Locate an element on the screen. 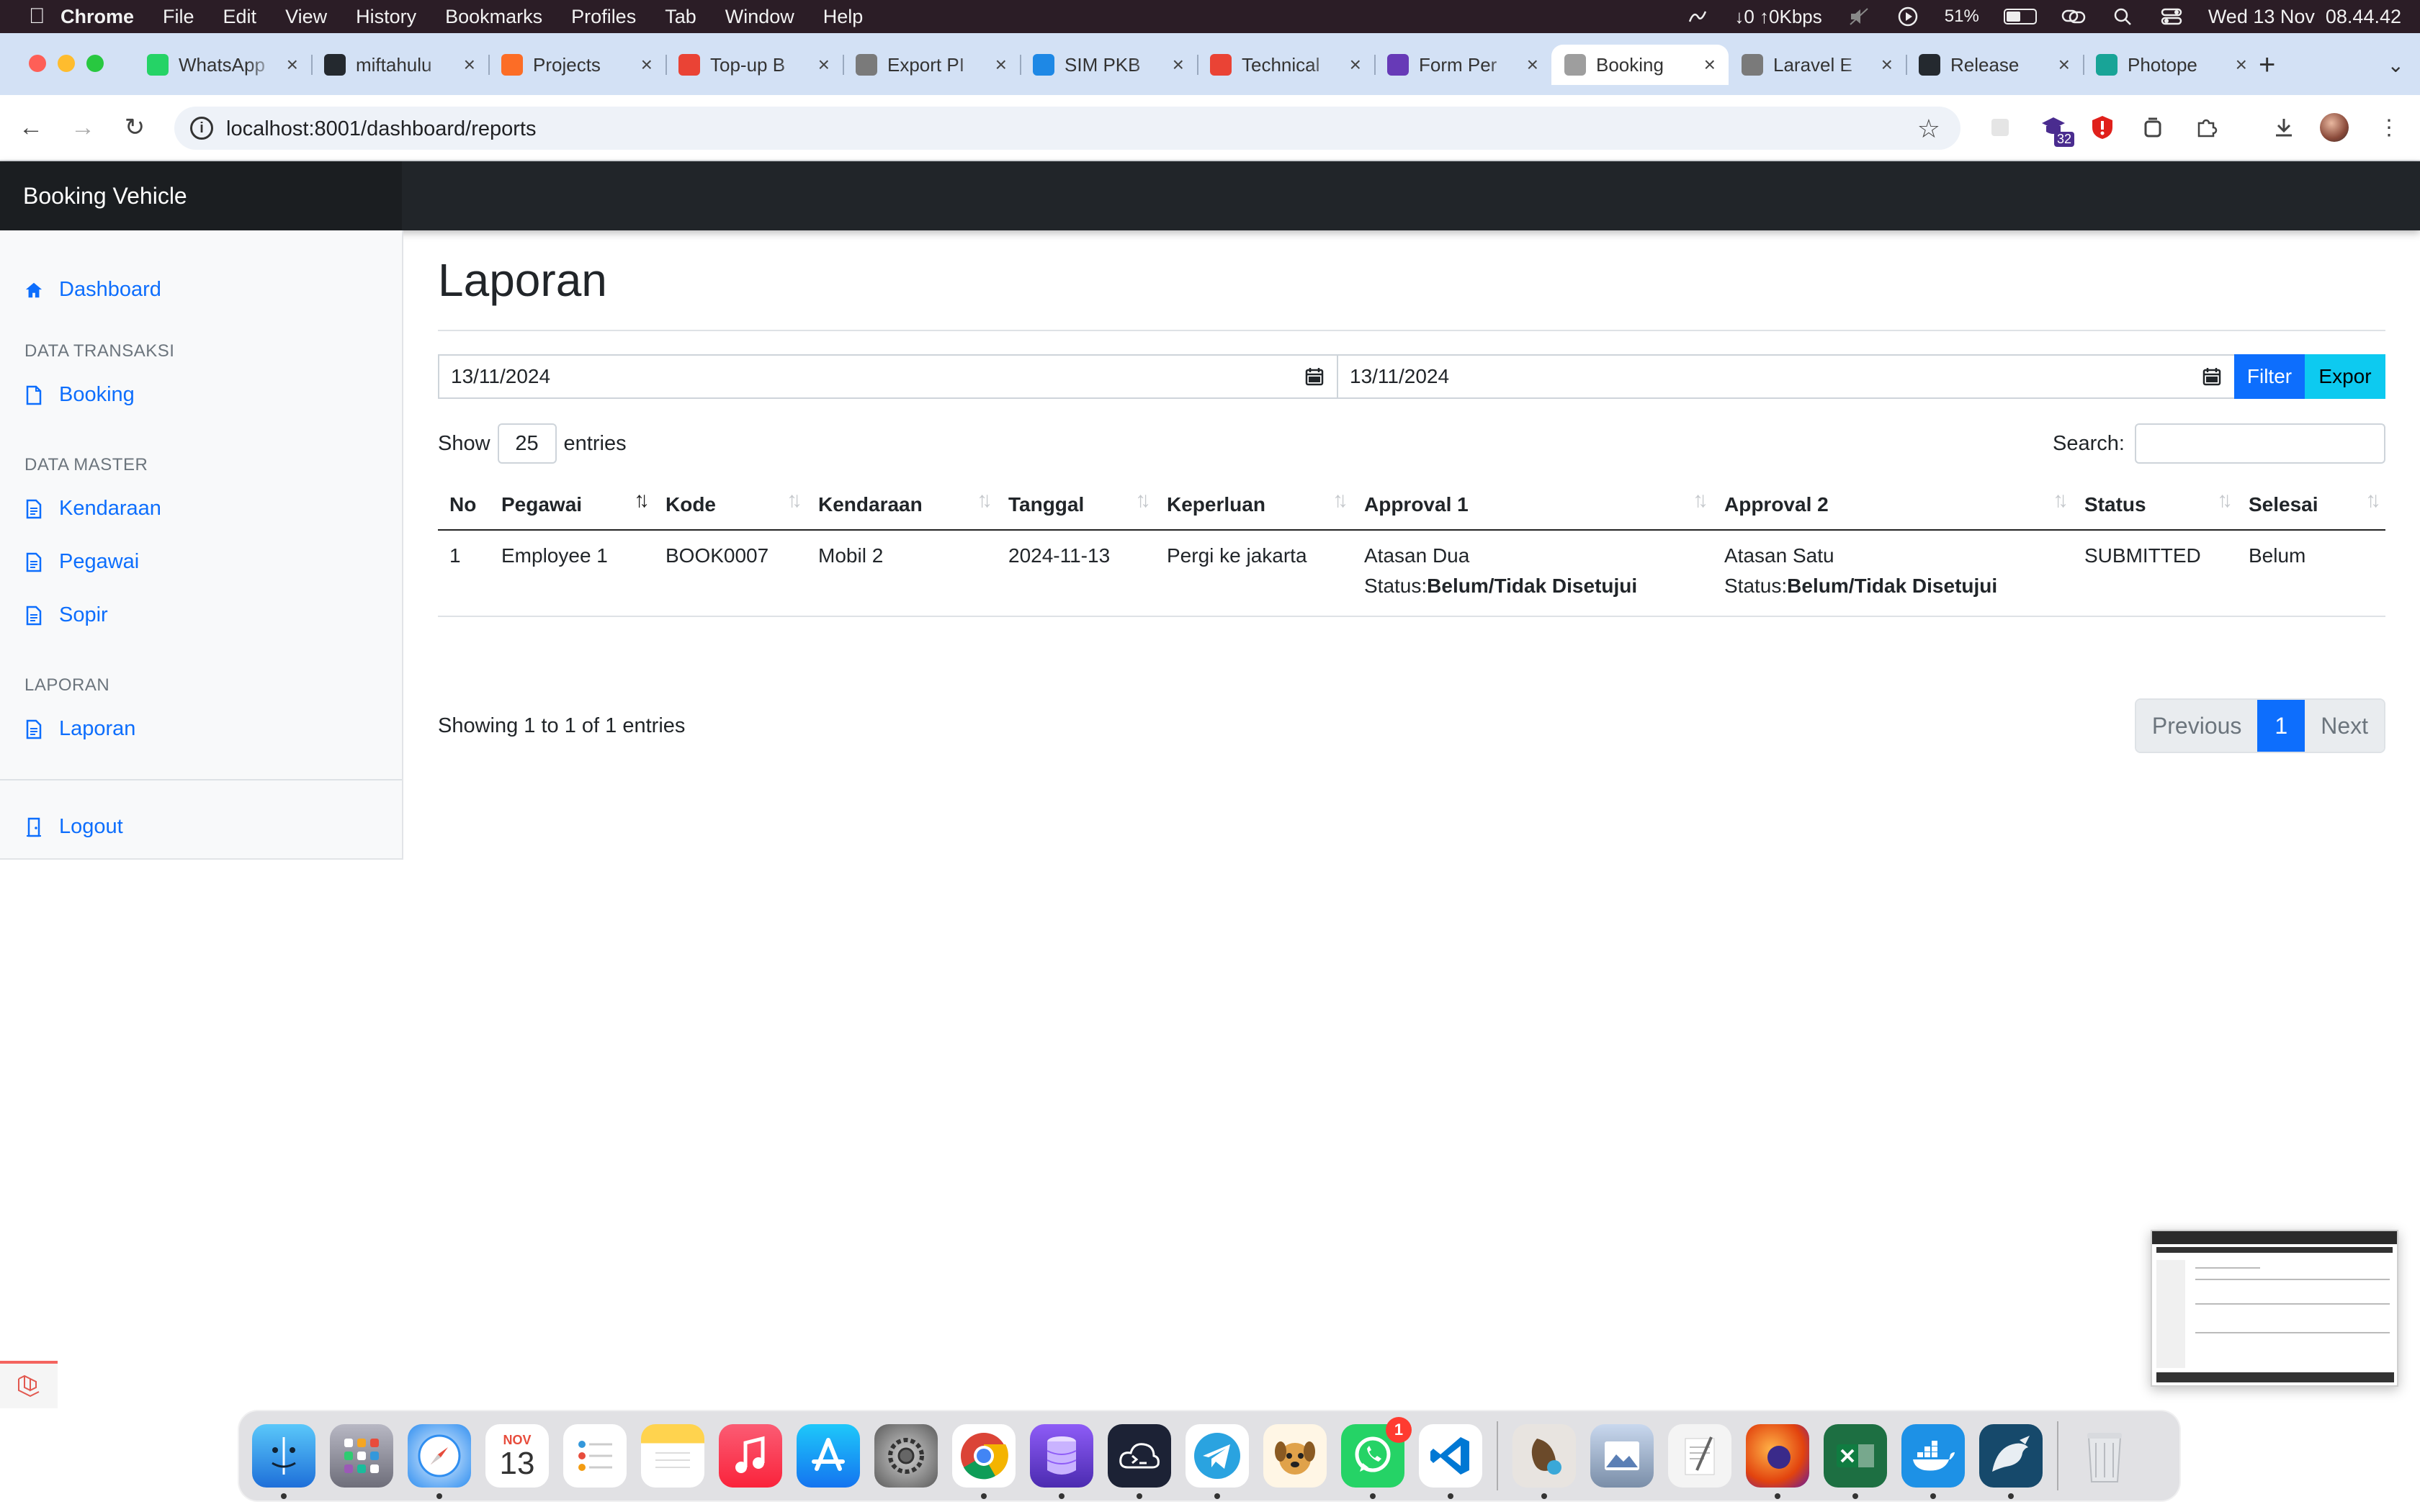 The width and height of the screenshot is (2420, 1512). back-arrow-icon: ← is located at coordinates (31, 127).